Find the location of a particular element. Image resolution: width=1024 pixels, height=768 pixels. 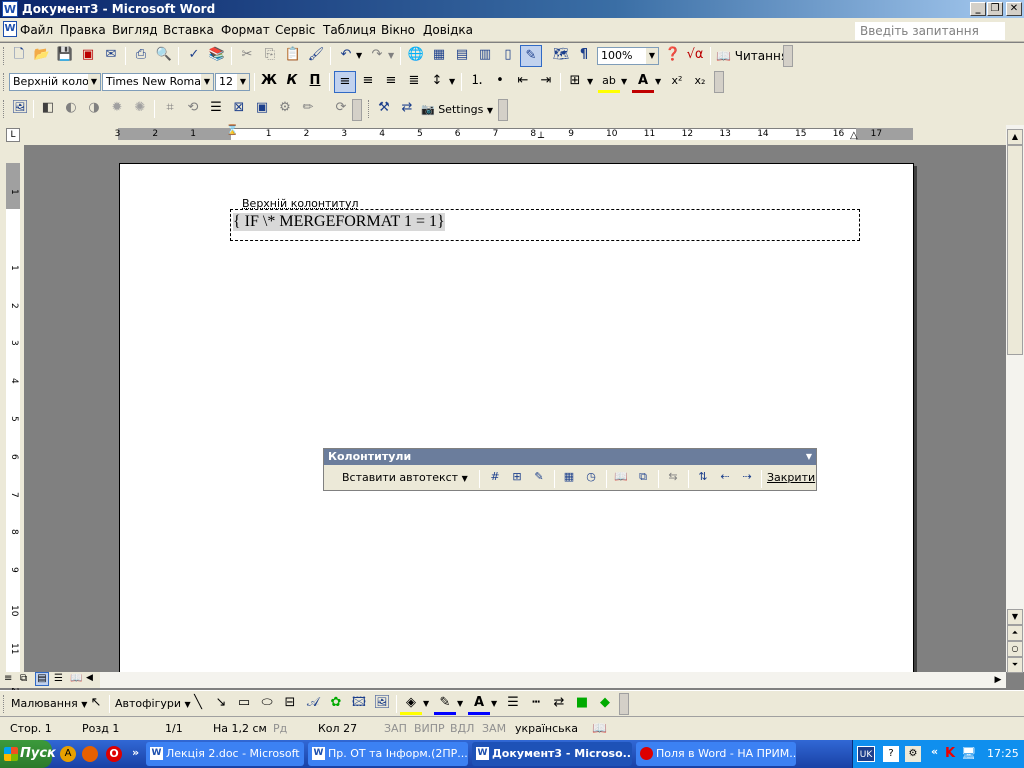

field-name-icon: ⇄ is located at coordinates (407, 109).